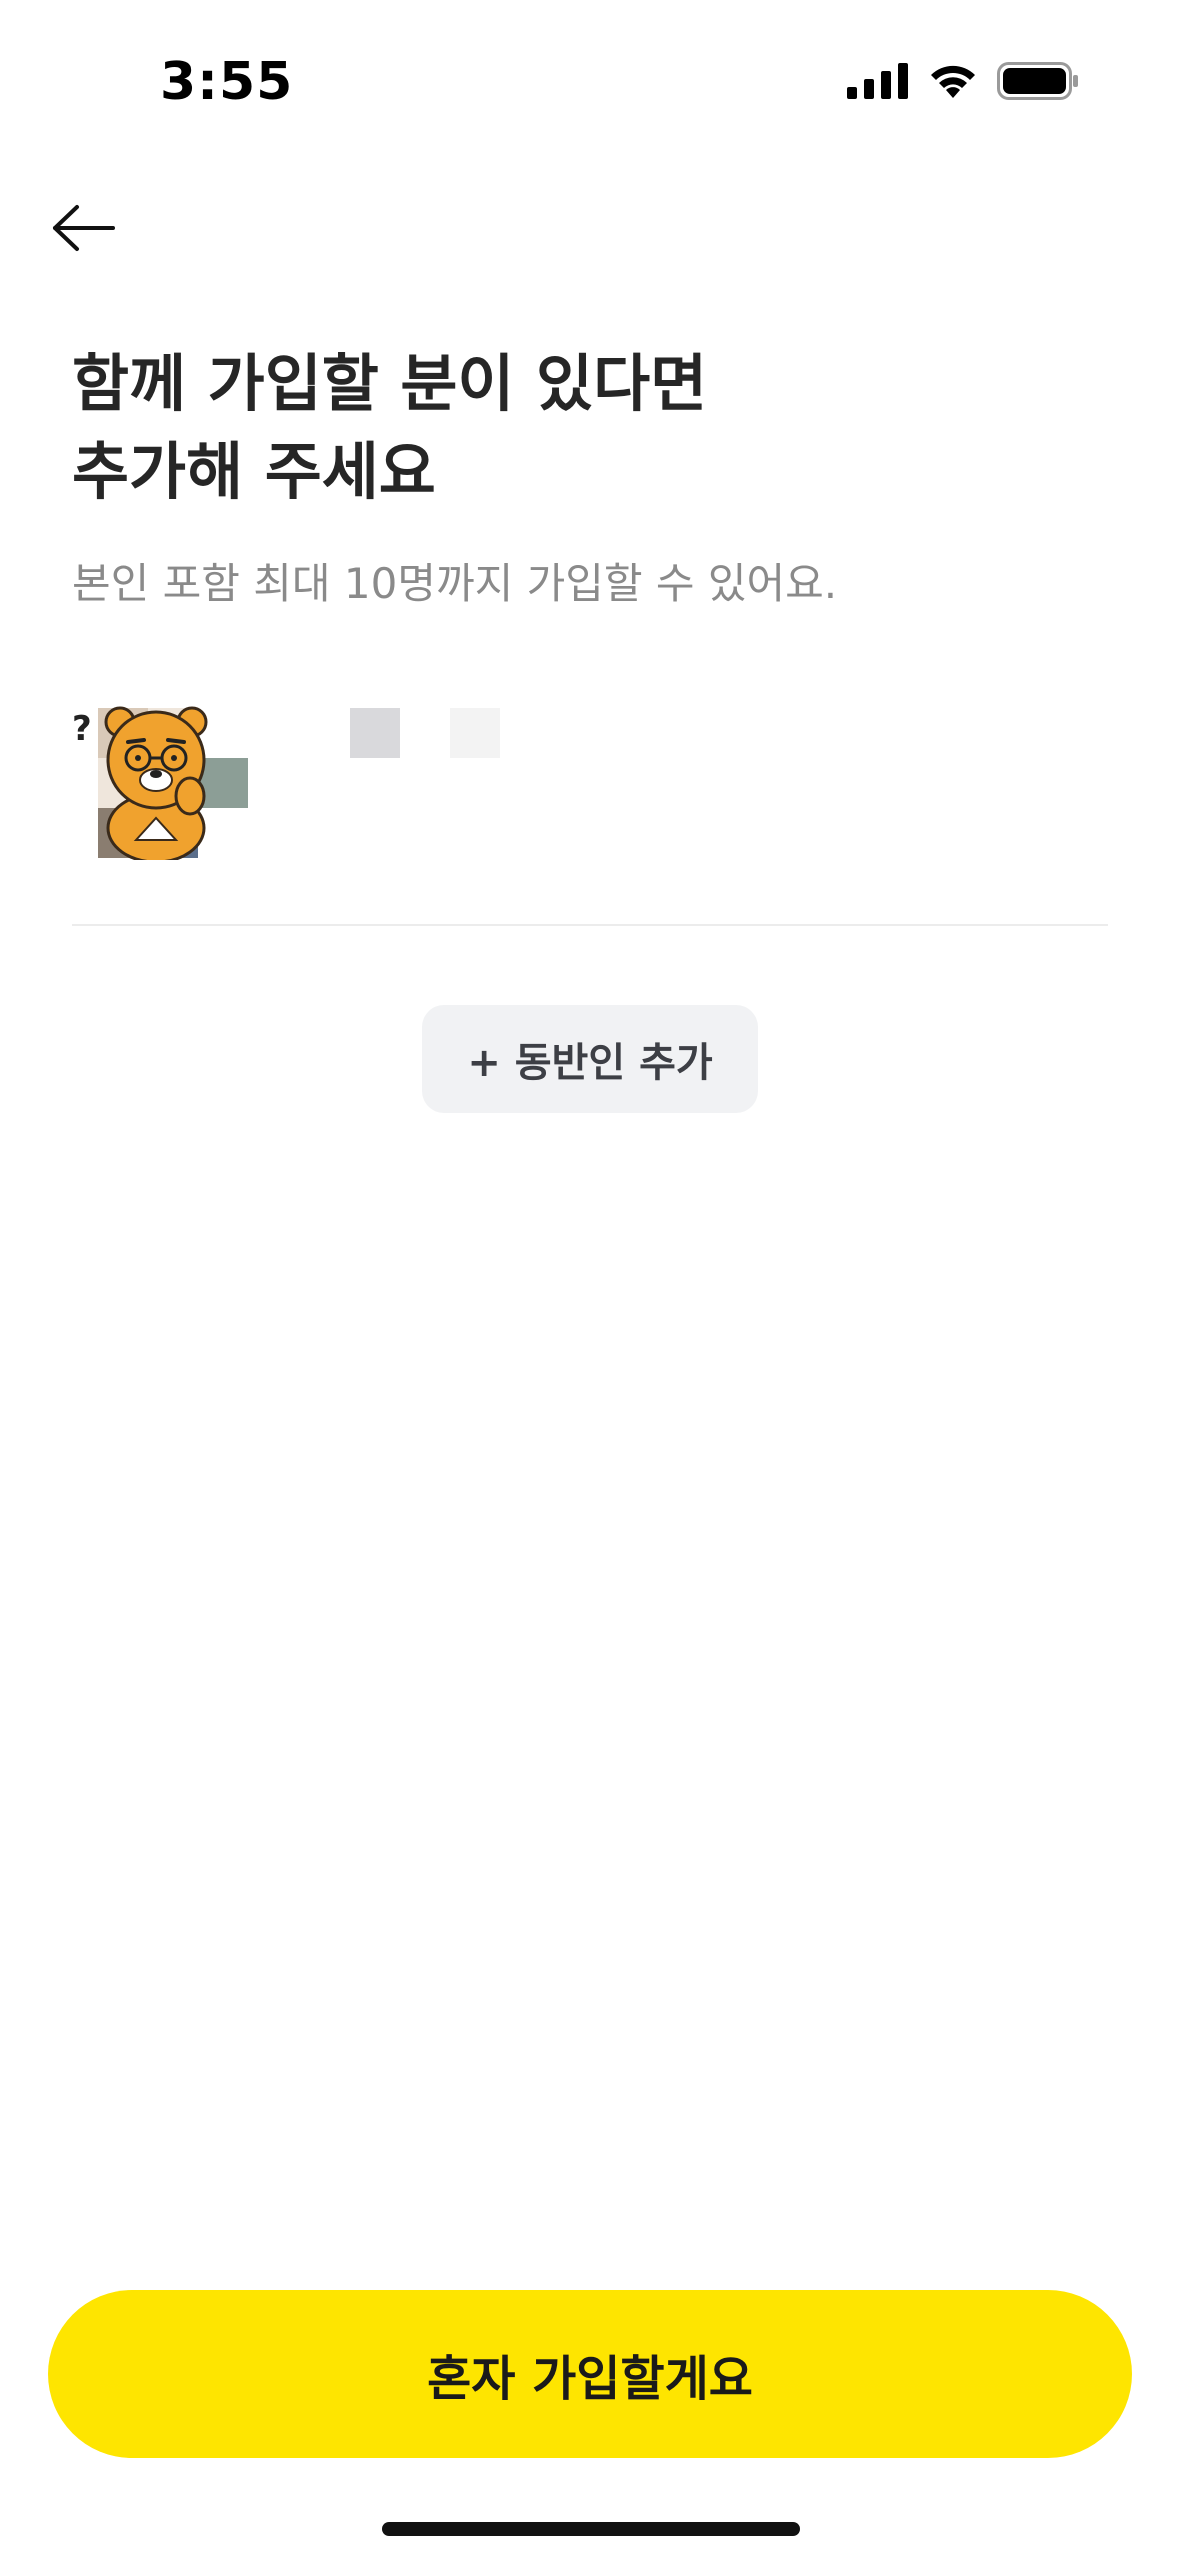  I want to click on battery-icon, so click(1038, 81).